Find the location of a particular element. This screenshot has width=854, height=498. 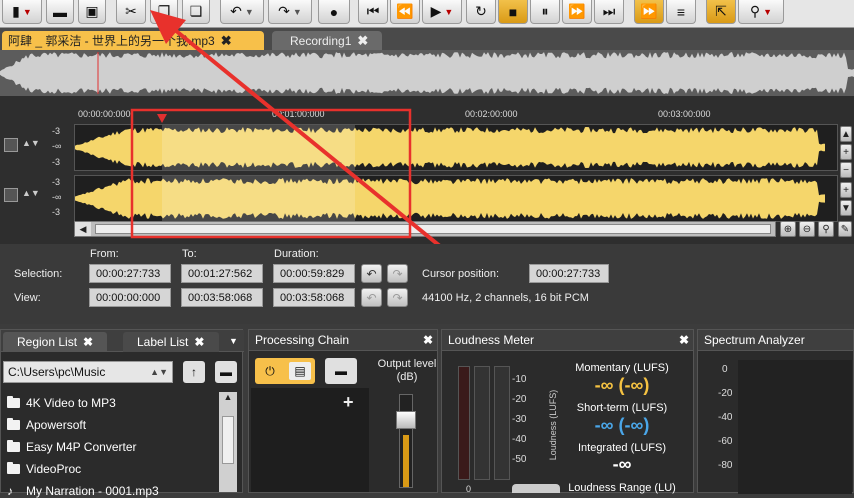

scrollbar-thumb is located at coordinates (433, 229).